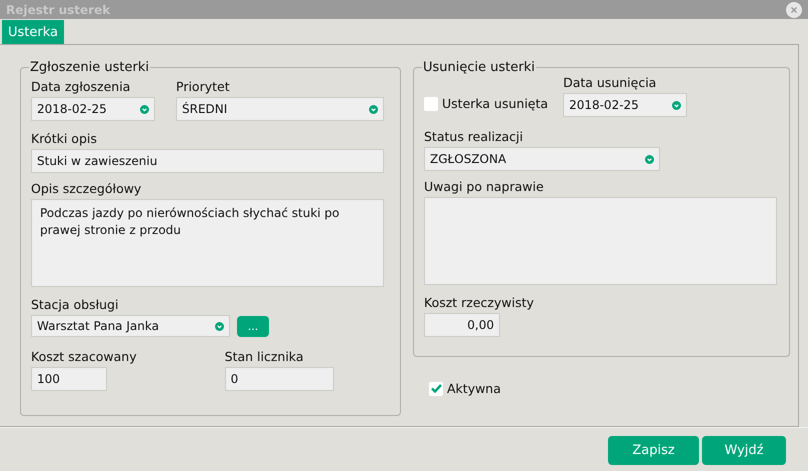 Image resolution: width=808 pixels, height=471 pixels. I want to click on checkbox-label: Aktywna, so click(474, 388).